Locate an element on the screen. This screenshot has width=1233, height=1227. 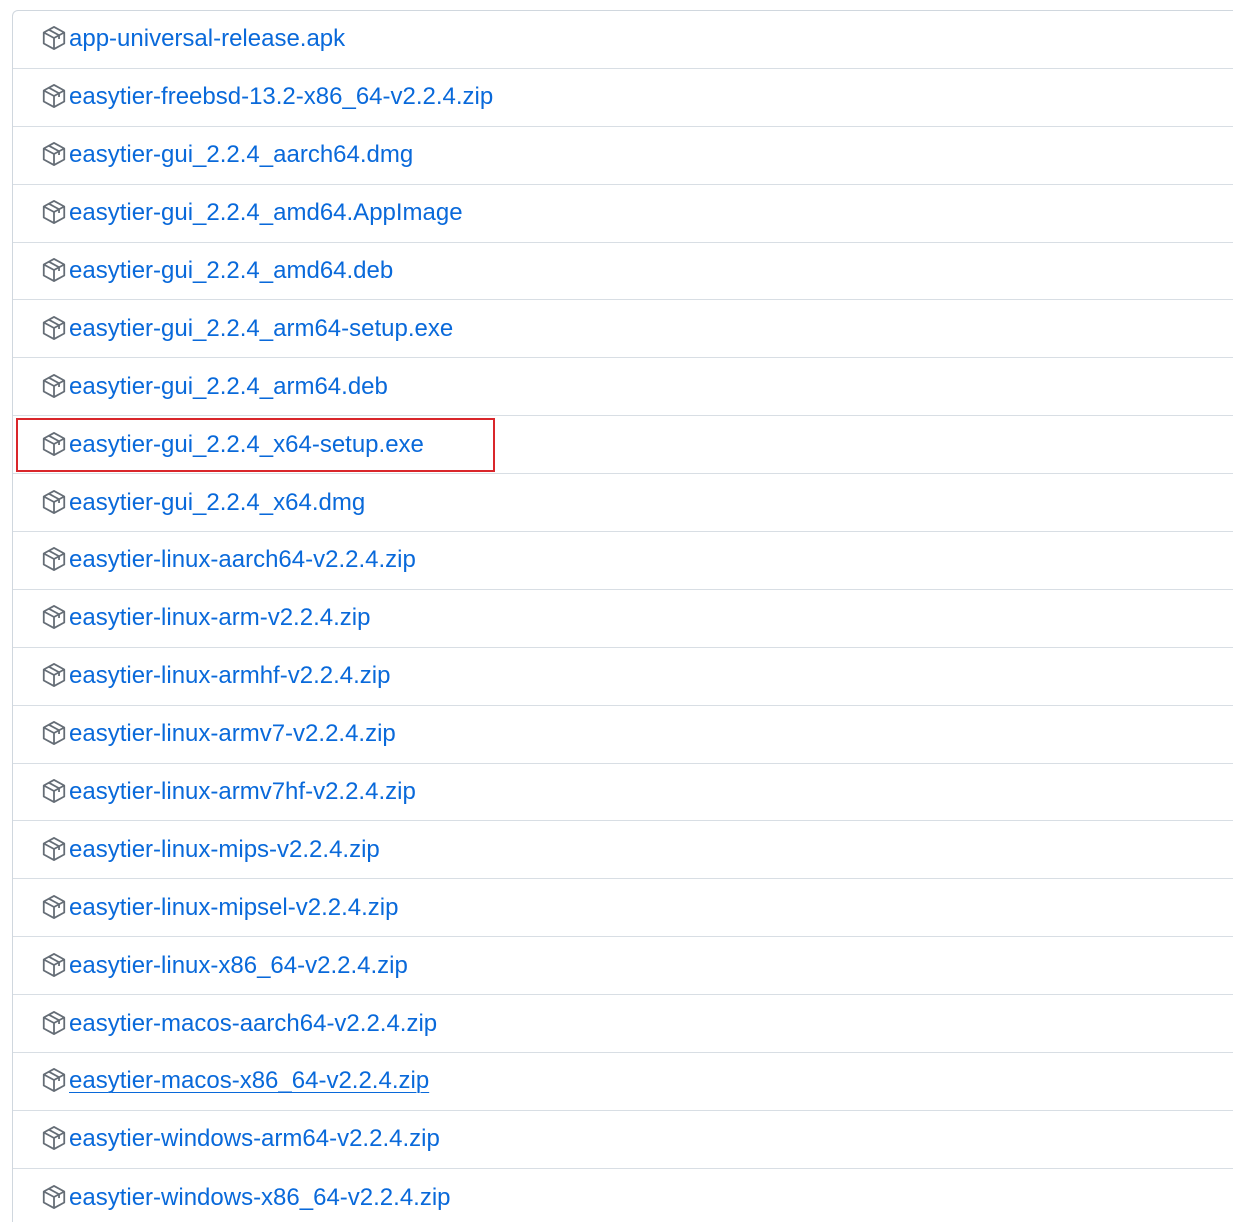
asset-row: easytier-macos-aarch64-v2.2.4.zip is located at coordinates (623, 1024).